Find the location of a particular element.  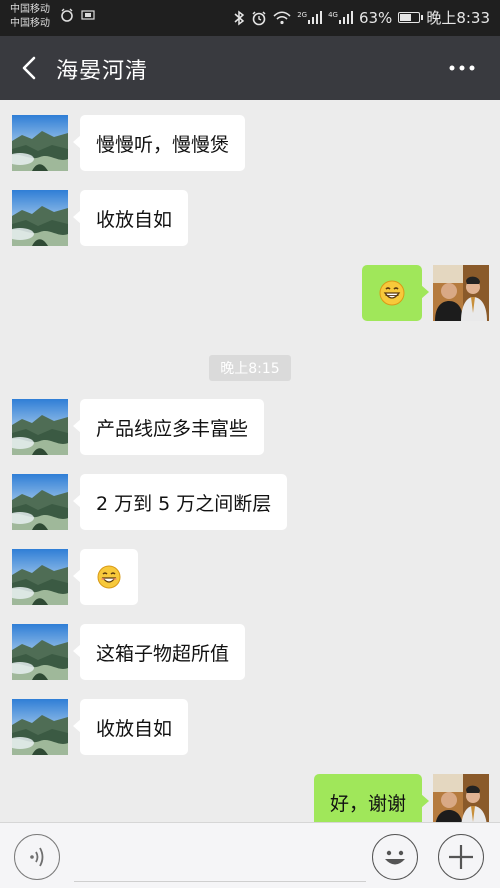

grinning-face-icon is located at coordinates (392, 293).